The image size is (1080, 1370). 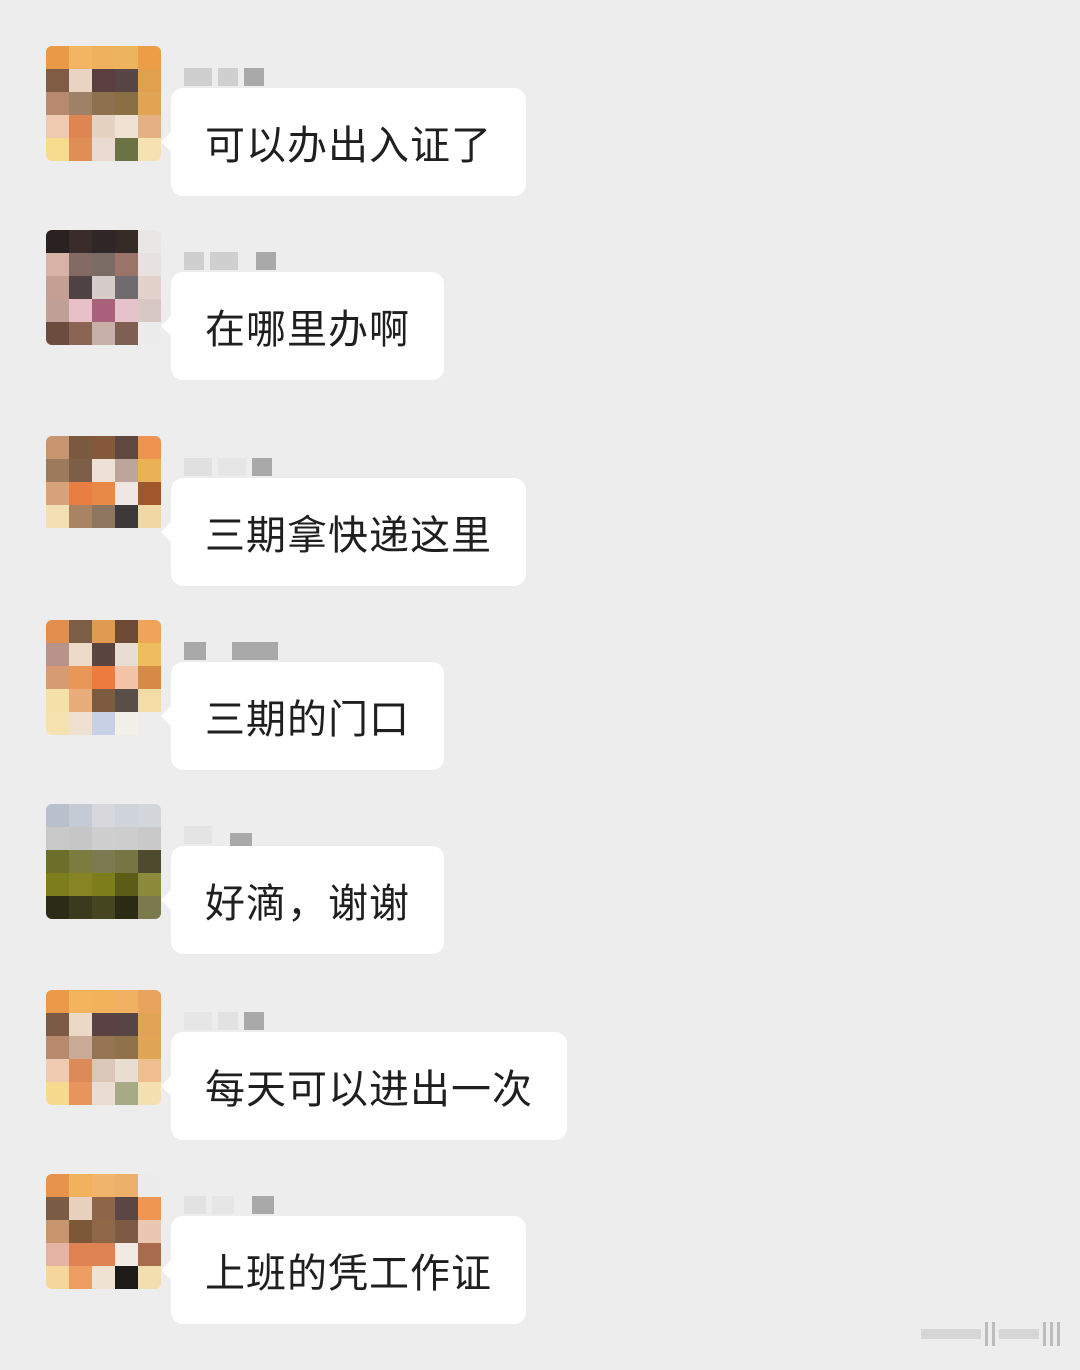 What do you see at coordinates (343, 532) in the screenshot?
I see `message-bubble: 三期拿快递这里` at bounding box center [343, 532].